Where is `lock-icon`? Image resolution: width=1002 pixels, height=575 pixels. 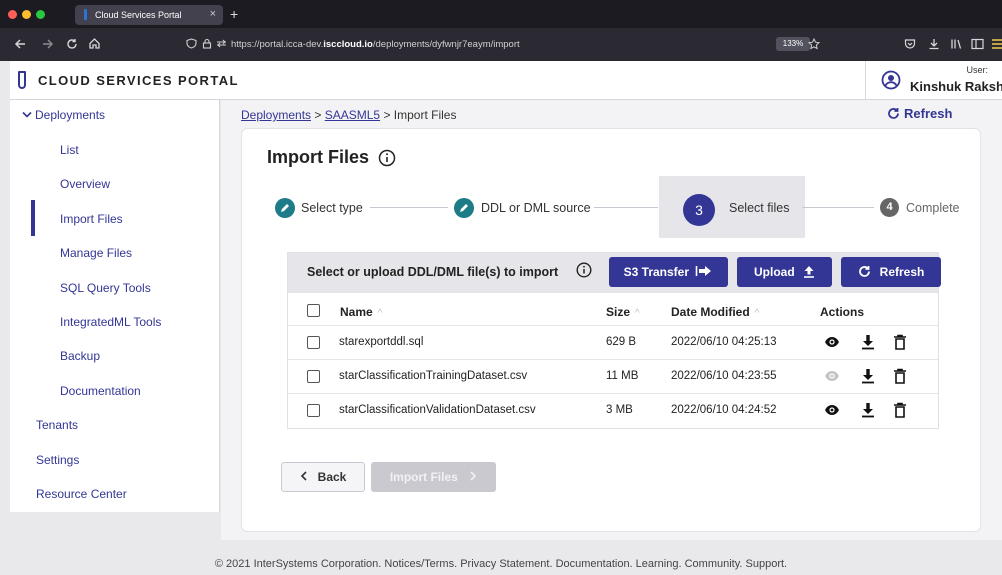
lock-icon is located at coordinates (207, 43).